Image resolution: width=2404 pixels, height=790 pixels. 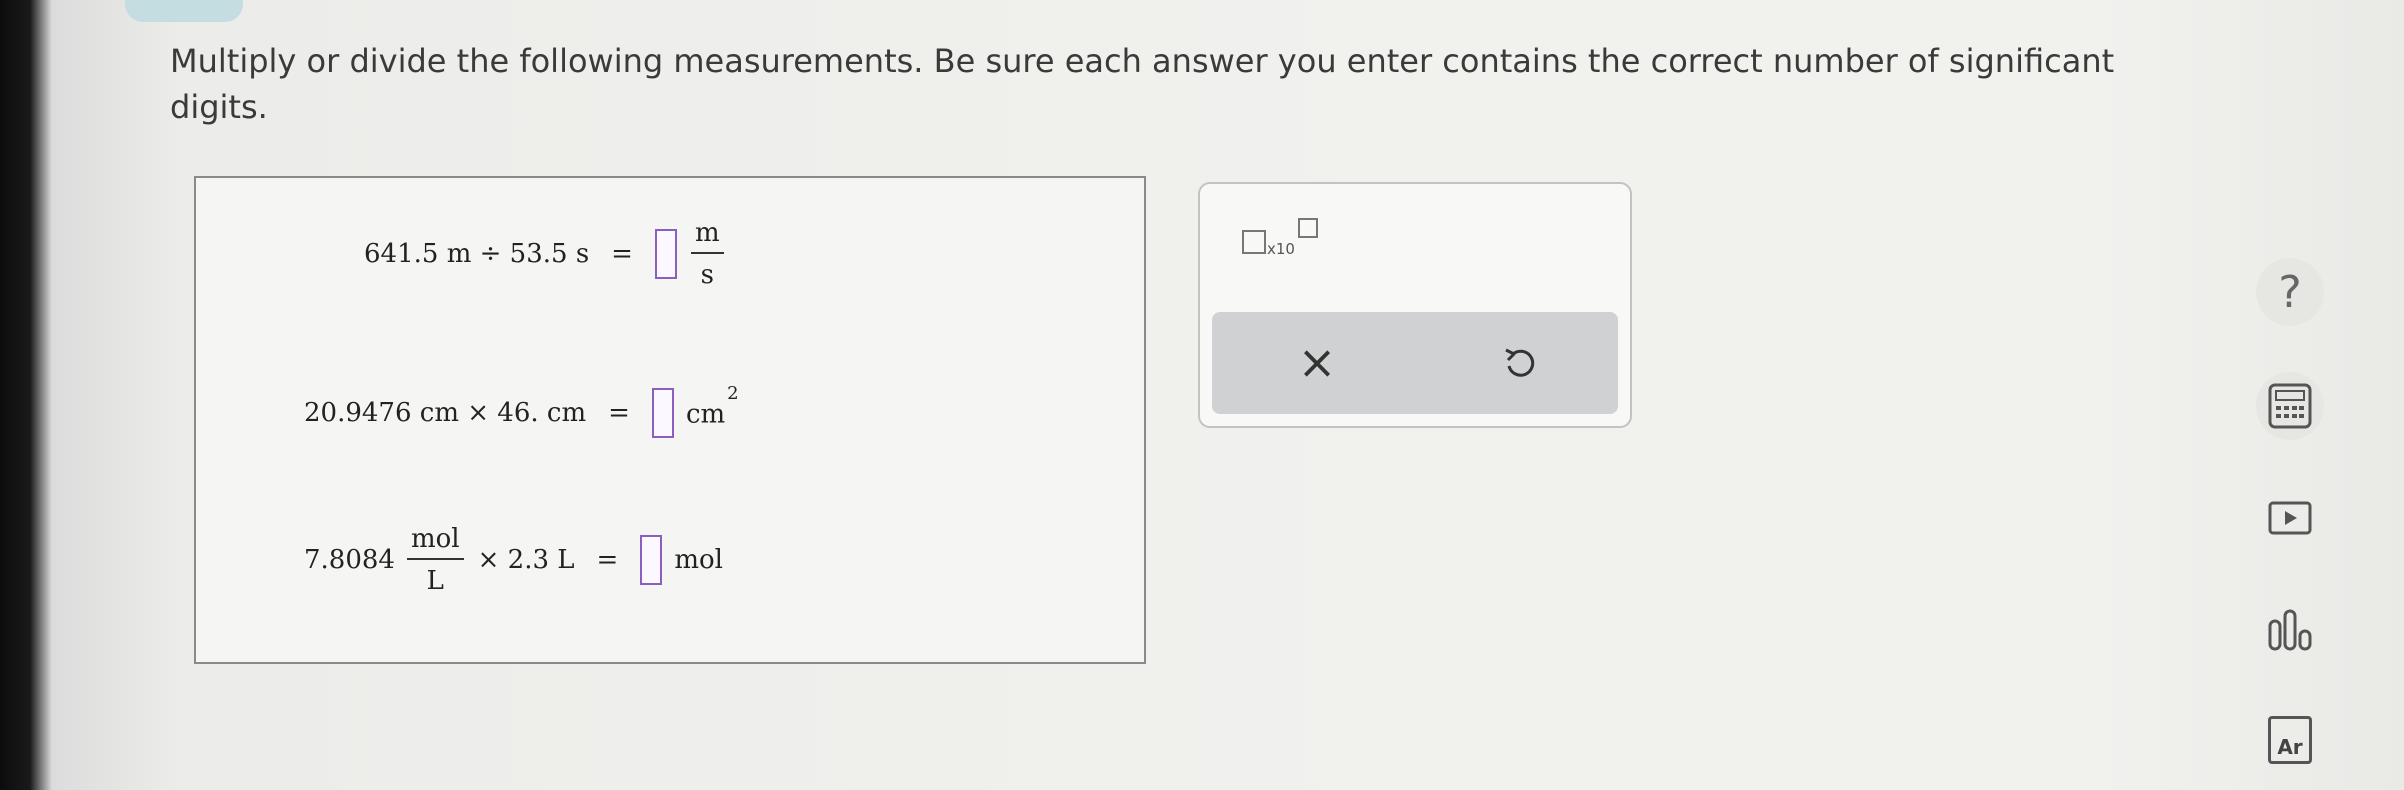 I want to click on scientific-notation-button: x10, so click(x=1282, y=243).